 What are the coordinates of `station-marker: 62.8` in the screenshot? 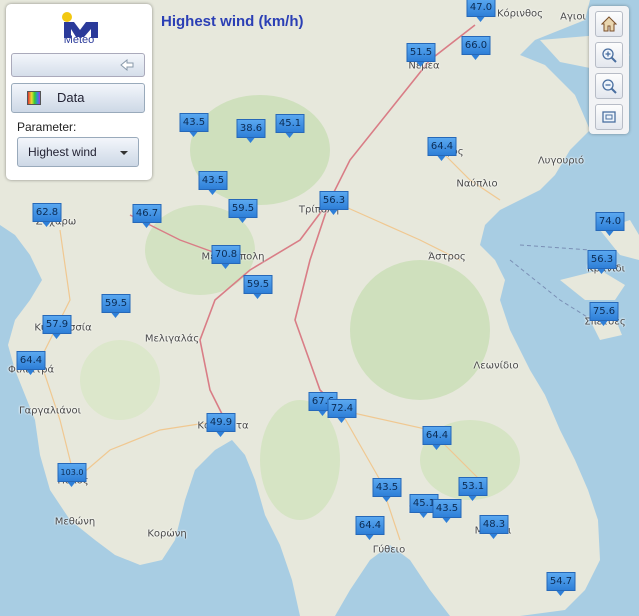 It's located at (47, 215).